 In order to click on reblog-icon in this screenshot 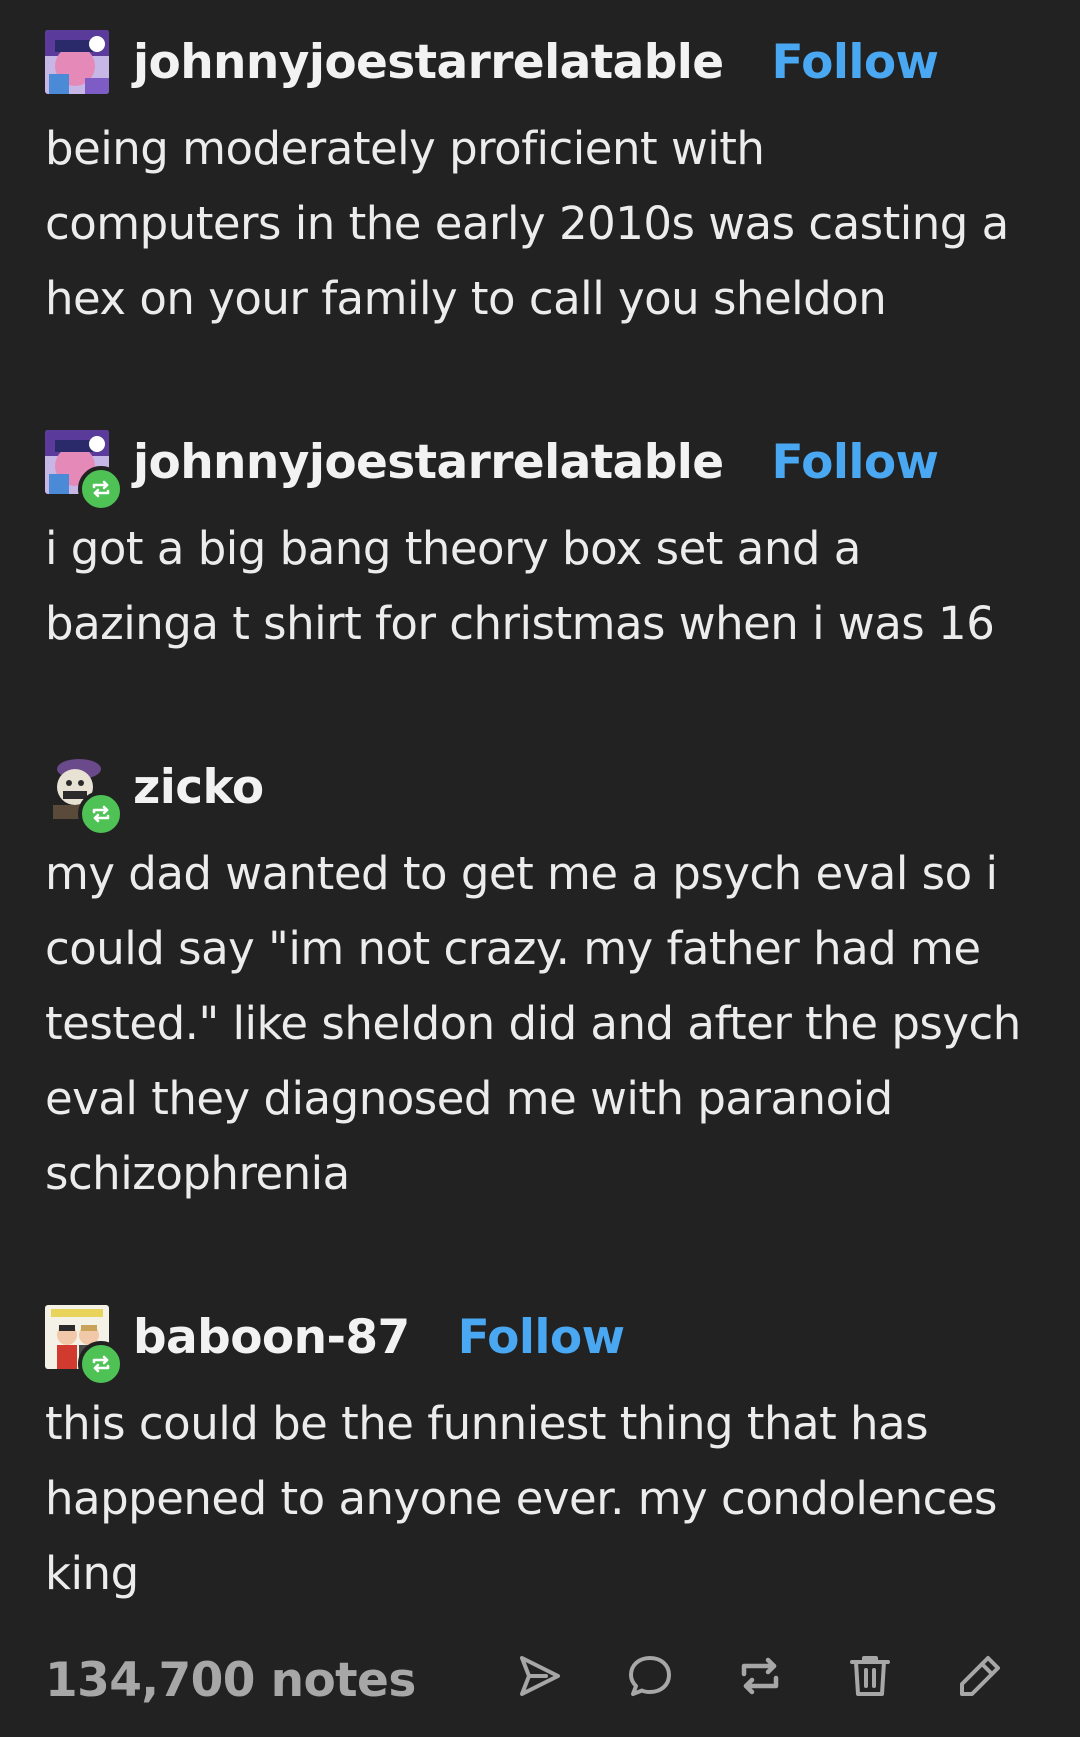, I will do `click(760, 1676)`.